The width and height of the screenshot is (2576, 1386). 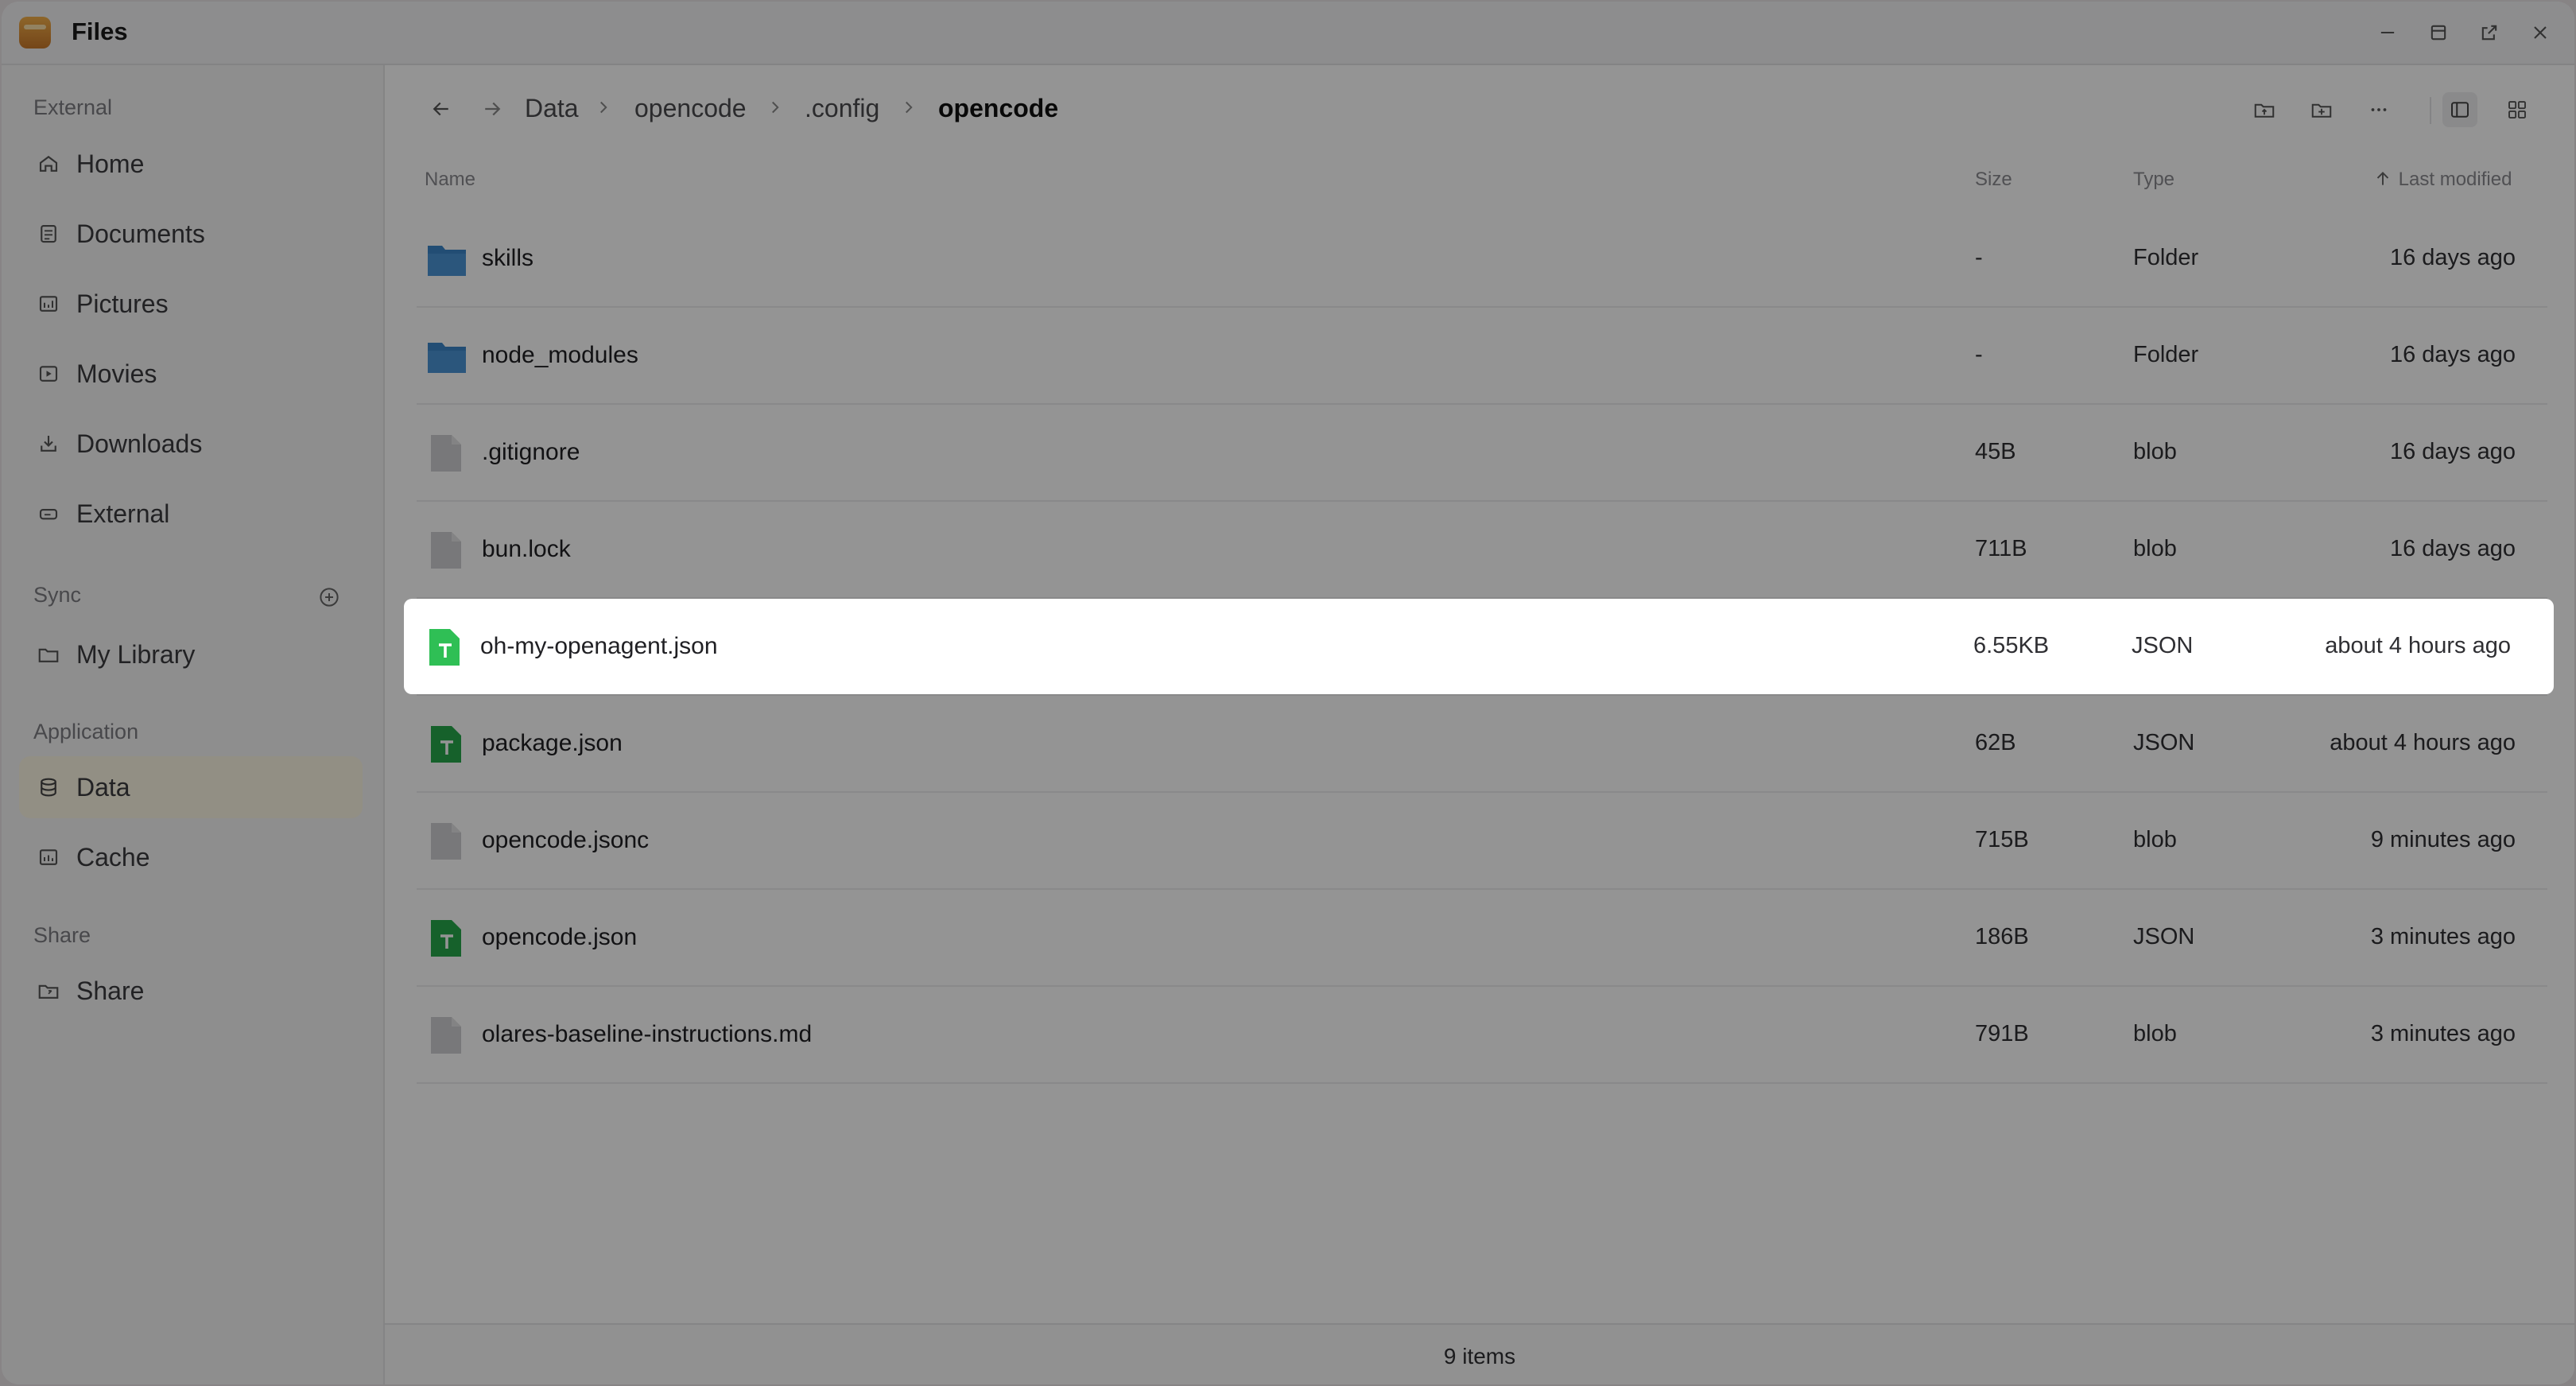 What do you see at coordinates (116, 373) in the screenshot?
I see `sidebar-item-label: Movies` at bounding box center [116, 373].